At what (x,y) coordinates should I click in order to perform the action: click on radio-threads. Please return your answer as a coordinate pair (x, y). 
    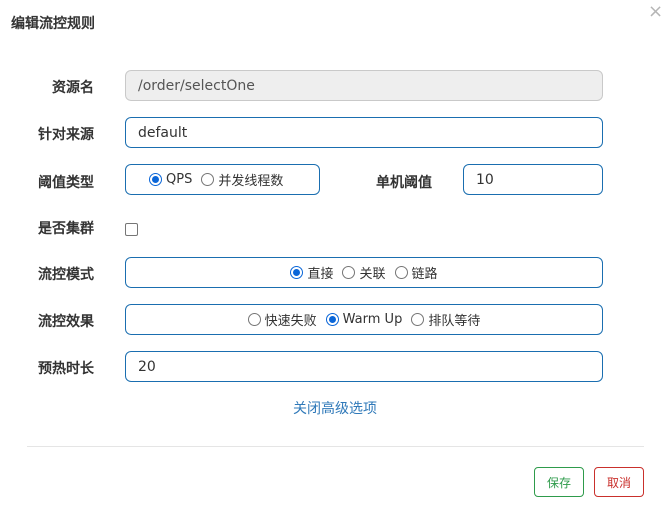
    Looking at the image, I should click on (208, 179).